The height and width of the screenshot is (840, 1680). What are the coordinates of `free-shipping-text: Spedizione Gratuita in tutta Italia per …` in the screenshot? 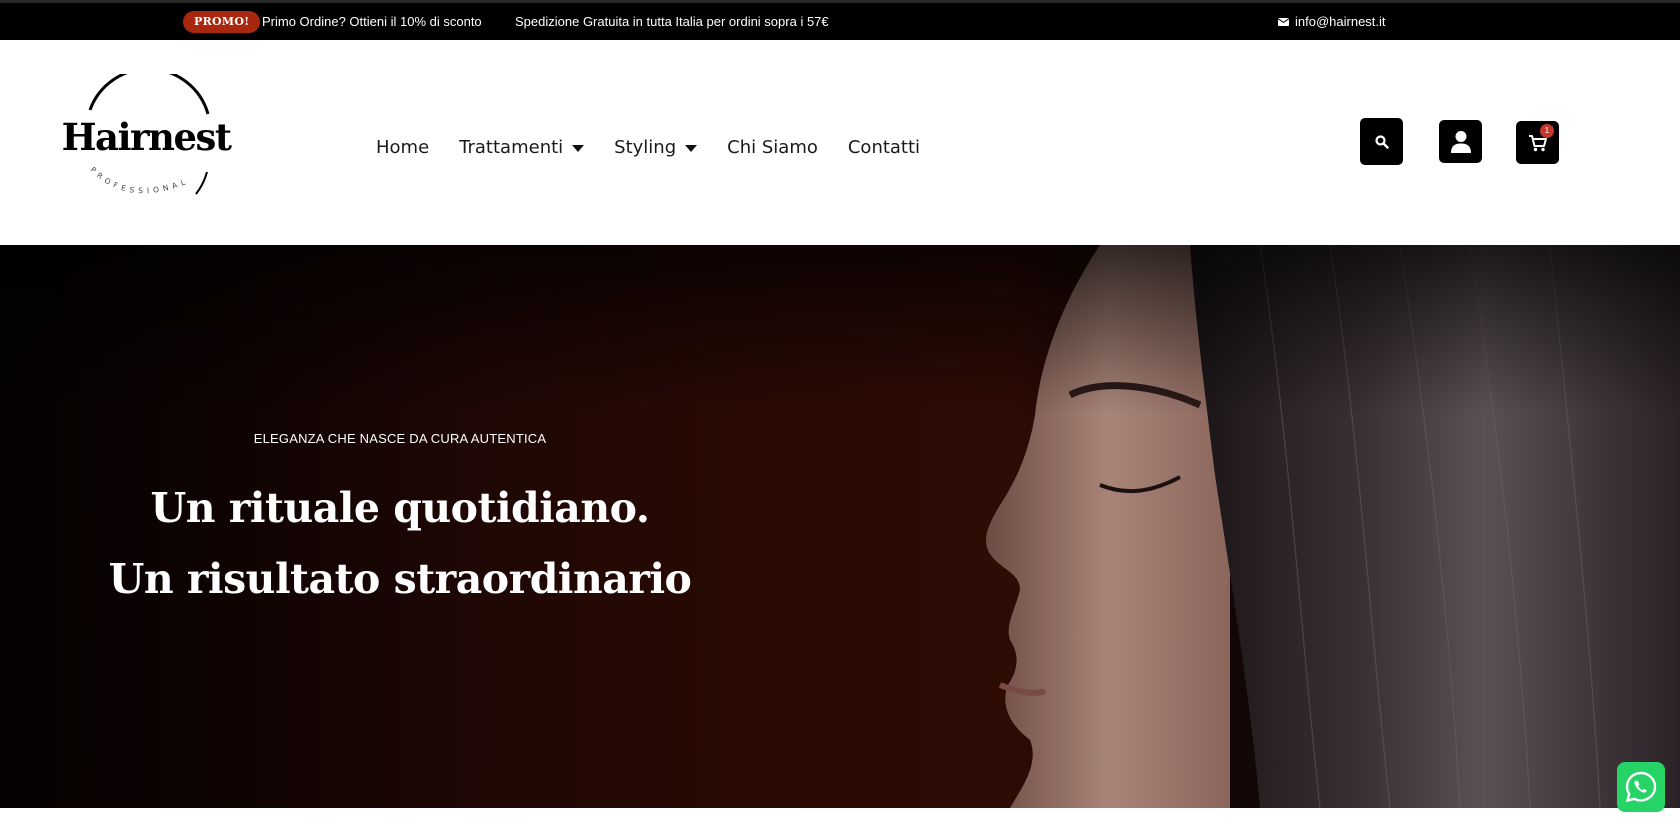 It's located at (672, 21).